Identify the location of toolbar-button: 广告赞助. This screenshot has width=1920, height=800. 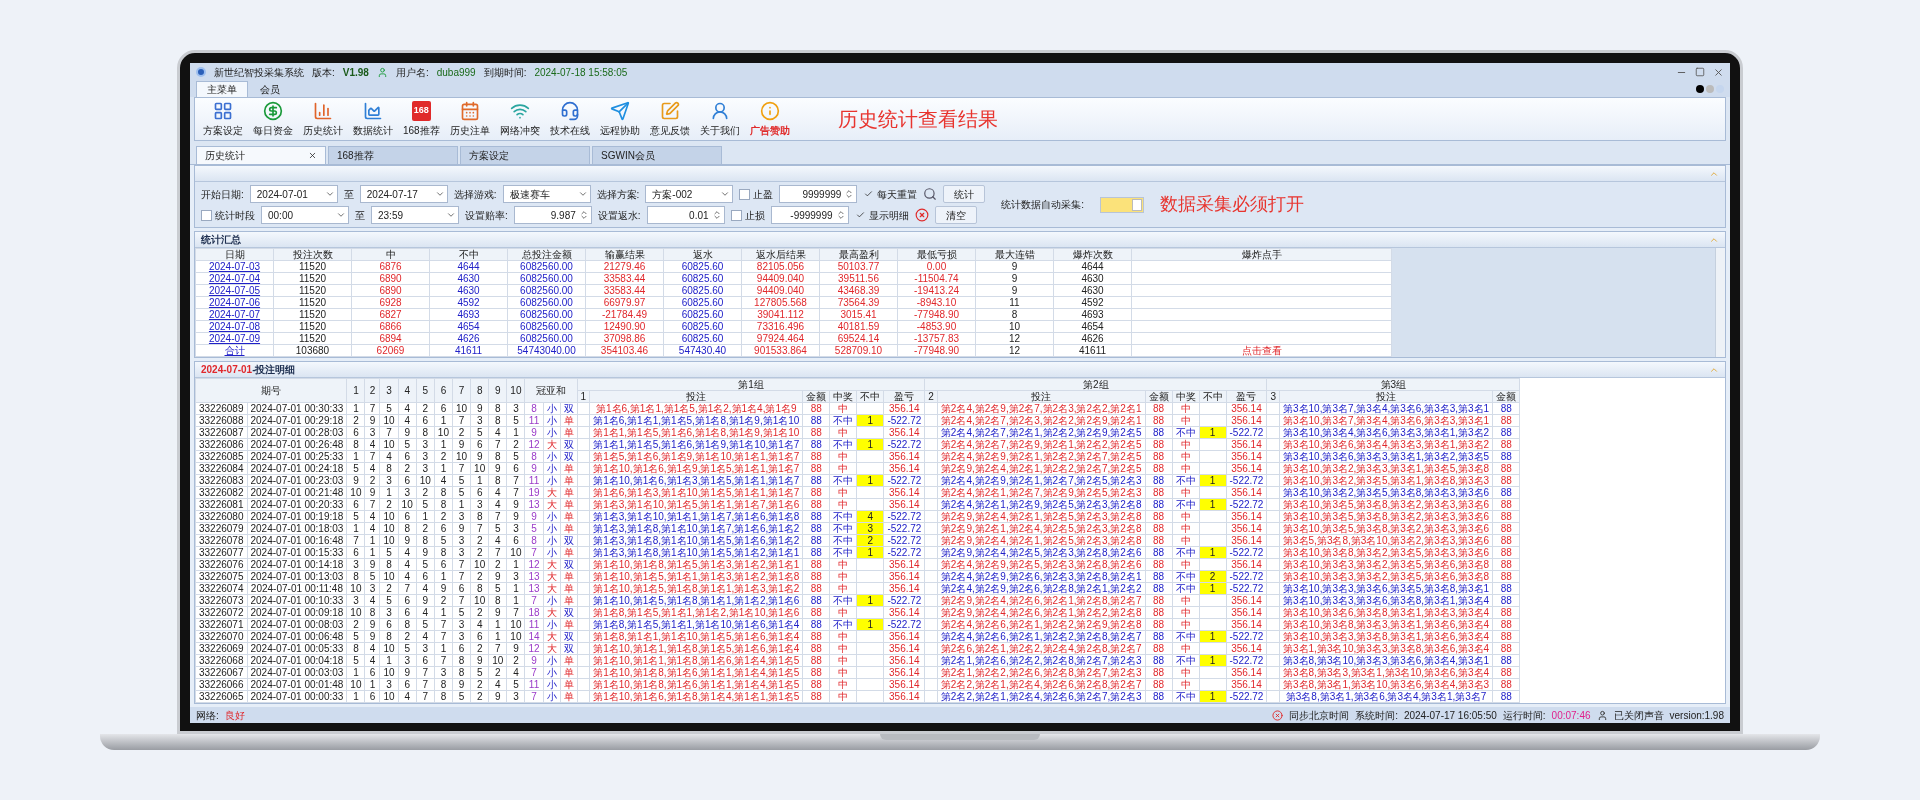
(769, 119).